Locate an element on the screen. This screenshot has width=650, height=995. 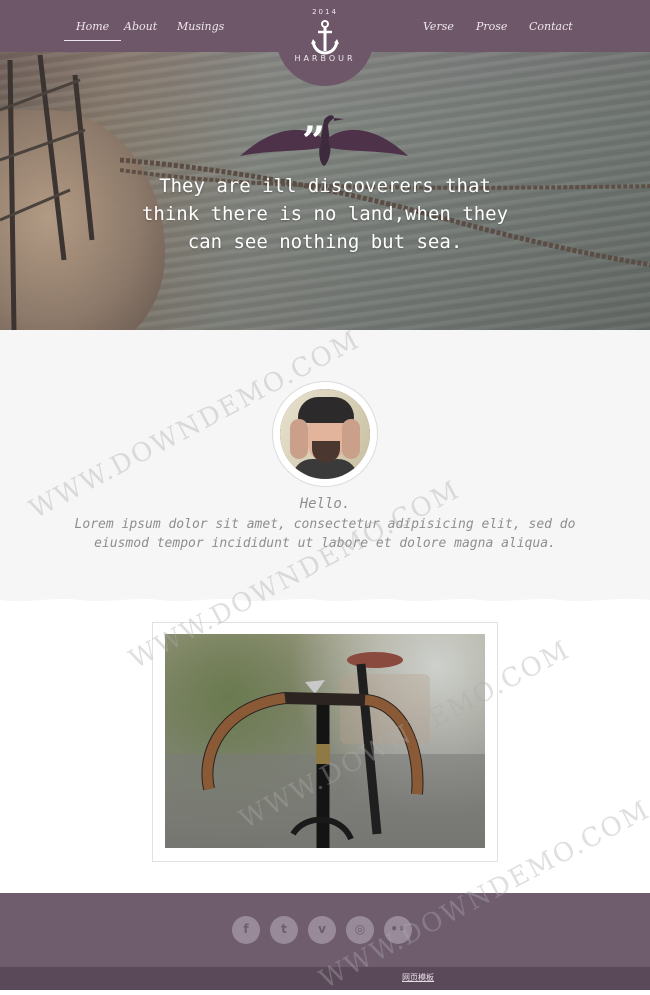
avatar-ring is located at coordinates (325, 434).